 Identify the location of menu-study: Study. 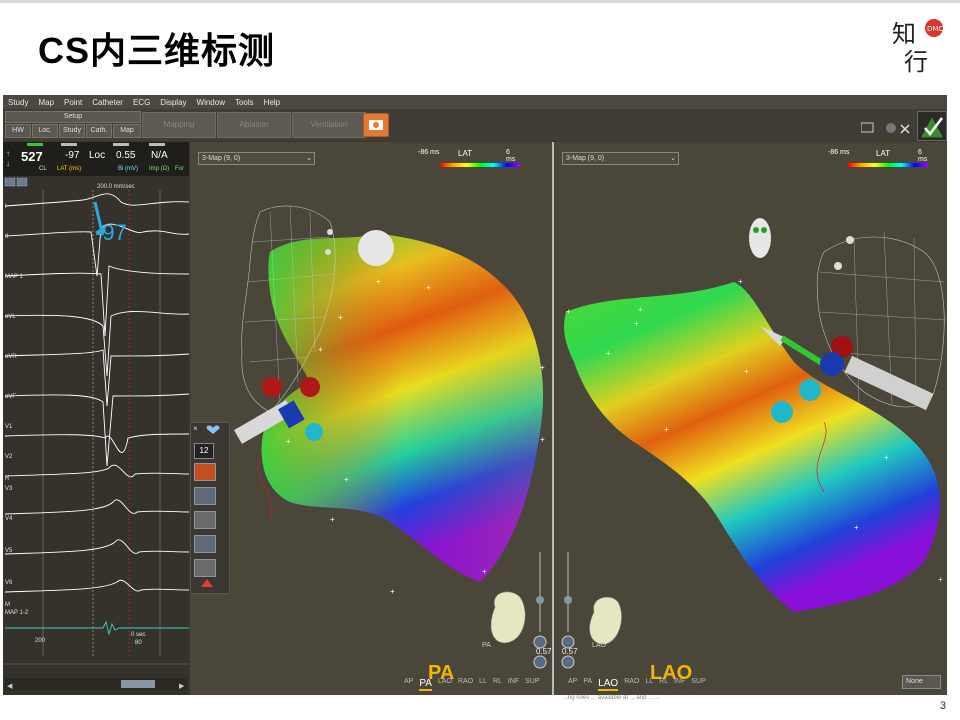
(18, 102).